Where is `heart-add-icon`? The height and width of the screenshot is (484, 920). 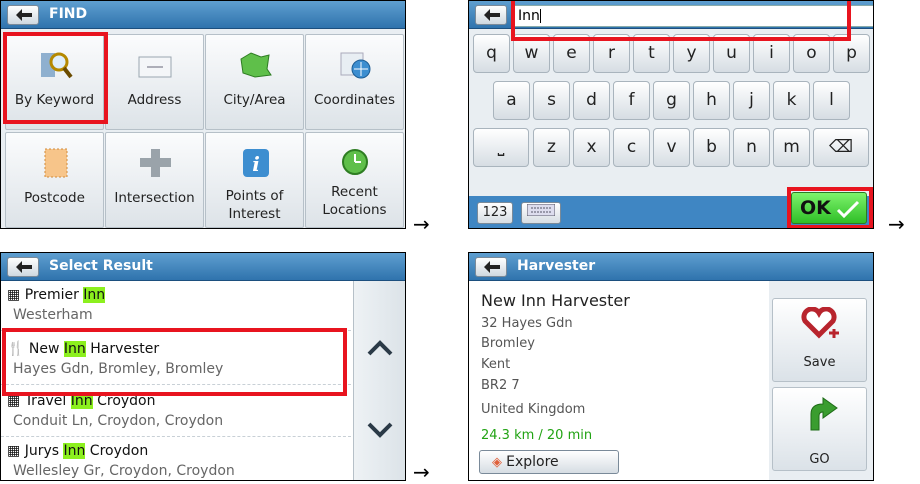
heart-add-icon is located at coordinates (820, 323).